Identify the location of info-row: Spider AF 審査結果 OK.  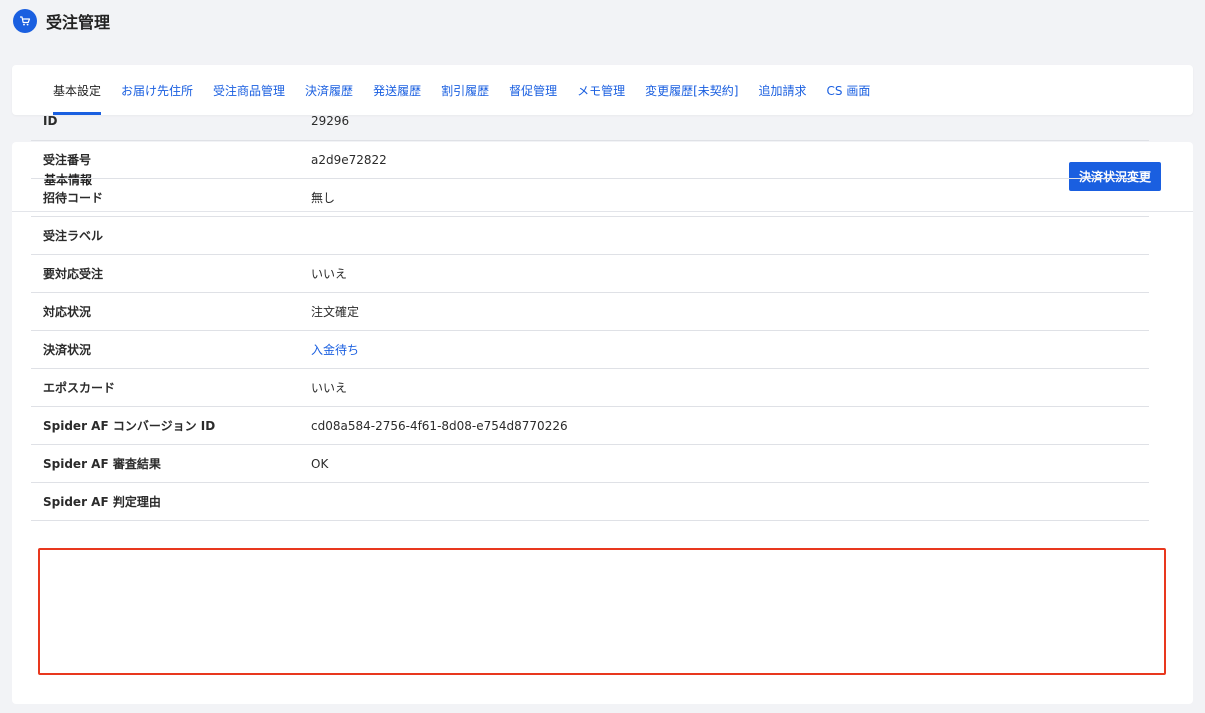
(590, 464).